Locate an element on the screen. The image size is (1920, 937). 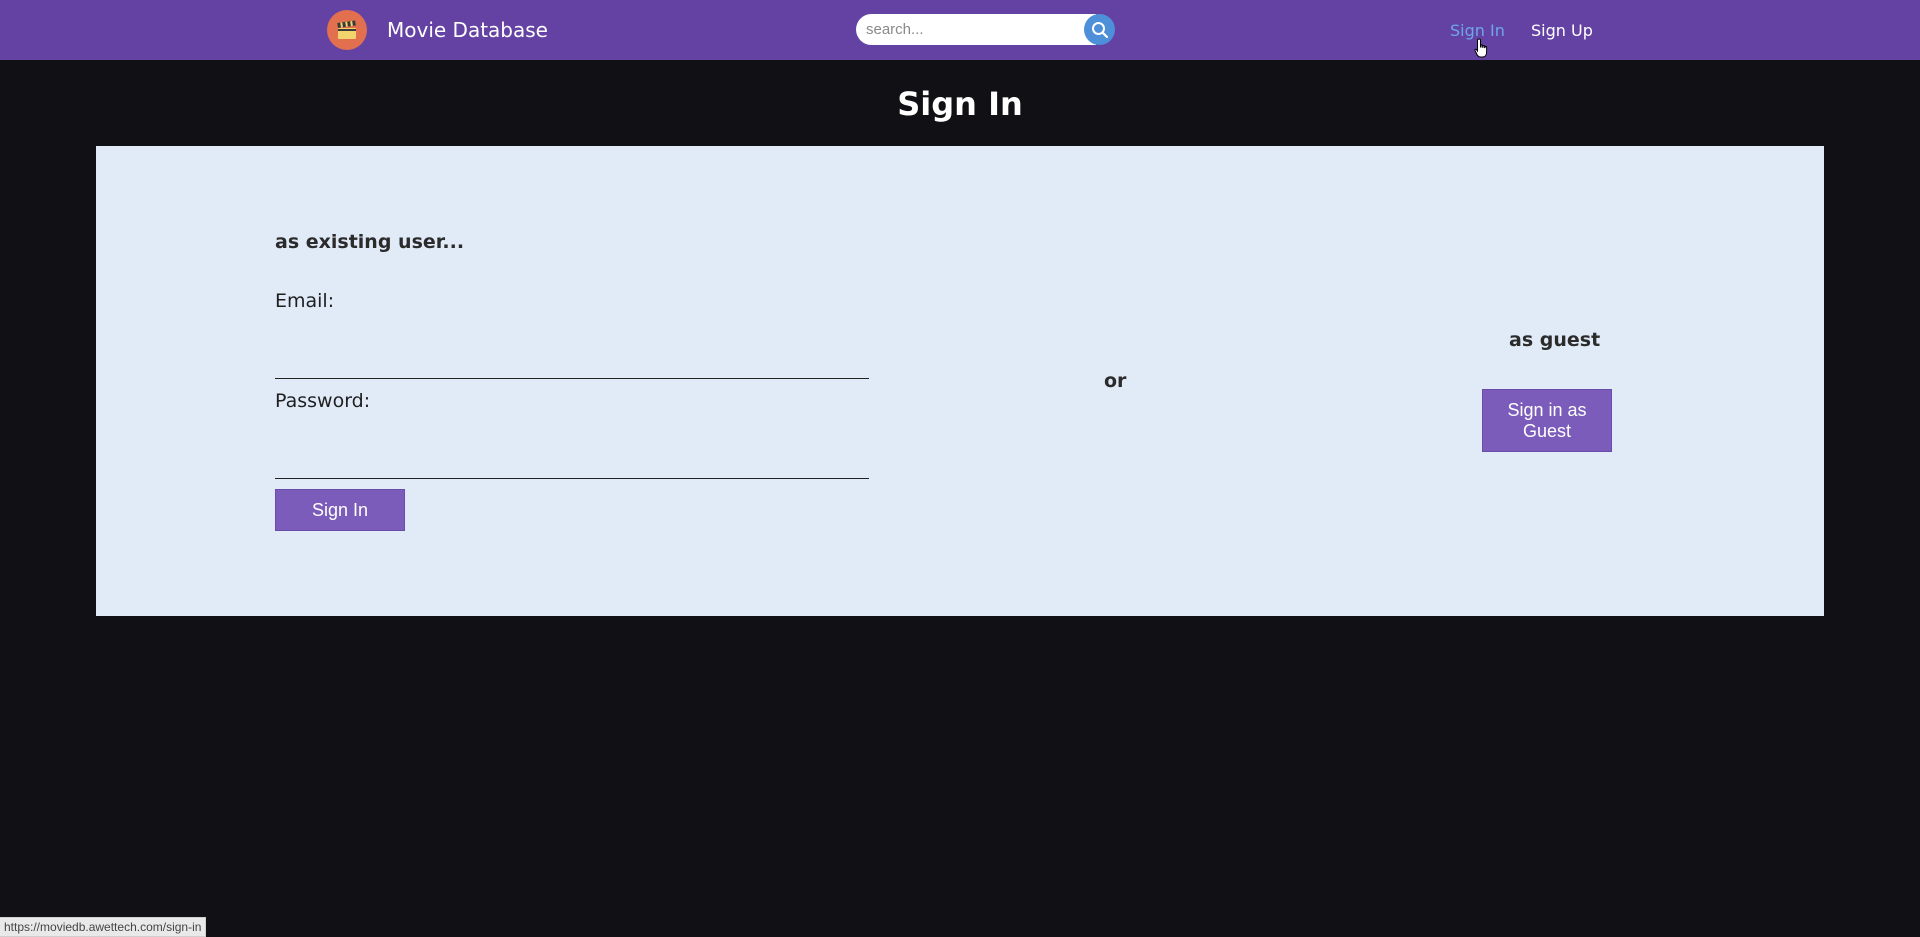
email-field is located at coordinates (572, 365).